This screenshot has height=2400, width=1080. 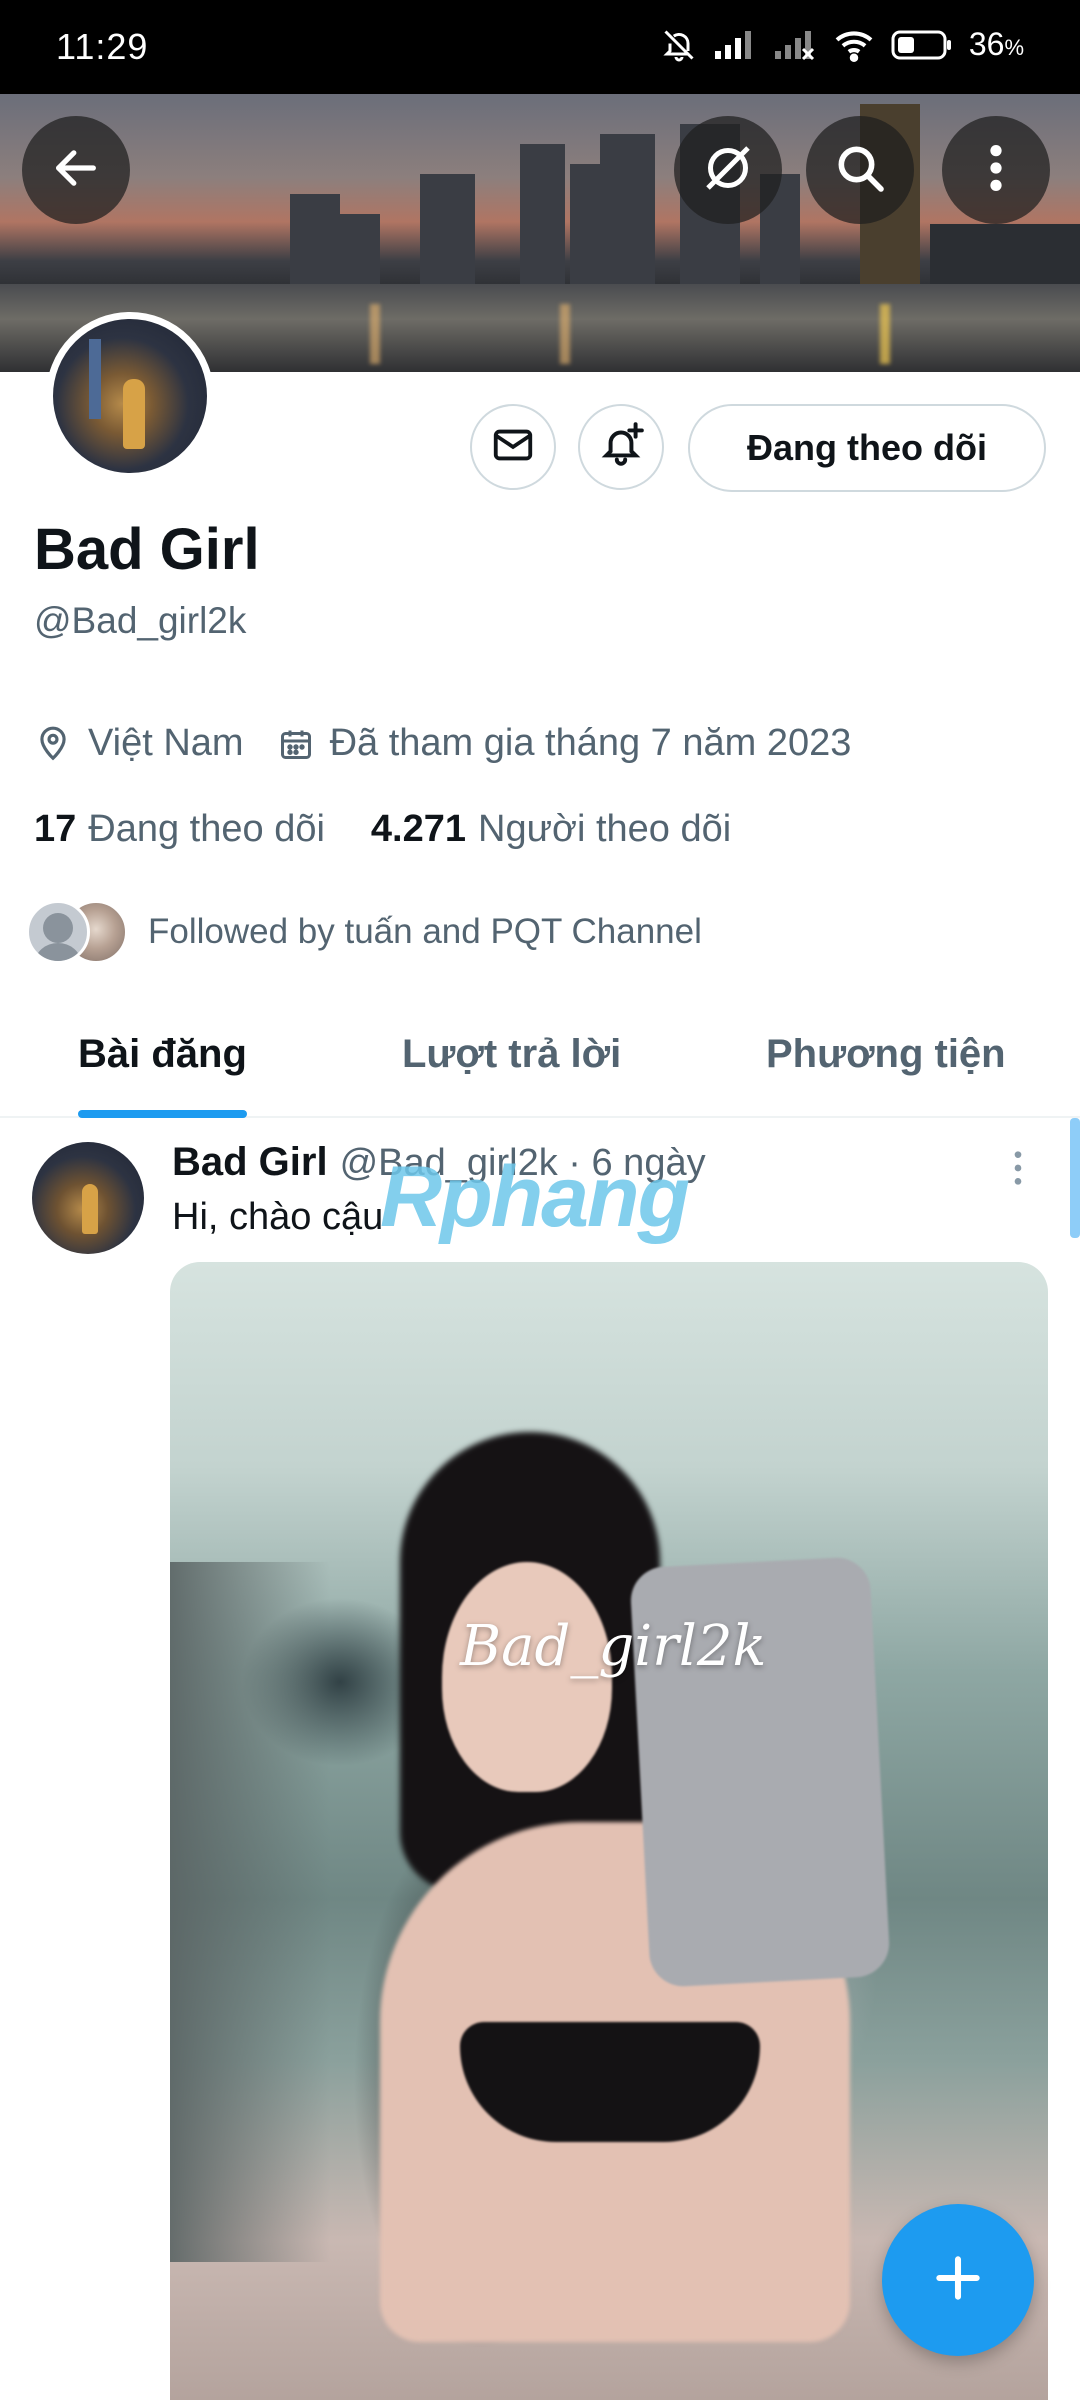 I want to click on tab-replies: Lượt trả lời, so click(x=511, y=1054).